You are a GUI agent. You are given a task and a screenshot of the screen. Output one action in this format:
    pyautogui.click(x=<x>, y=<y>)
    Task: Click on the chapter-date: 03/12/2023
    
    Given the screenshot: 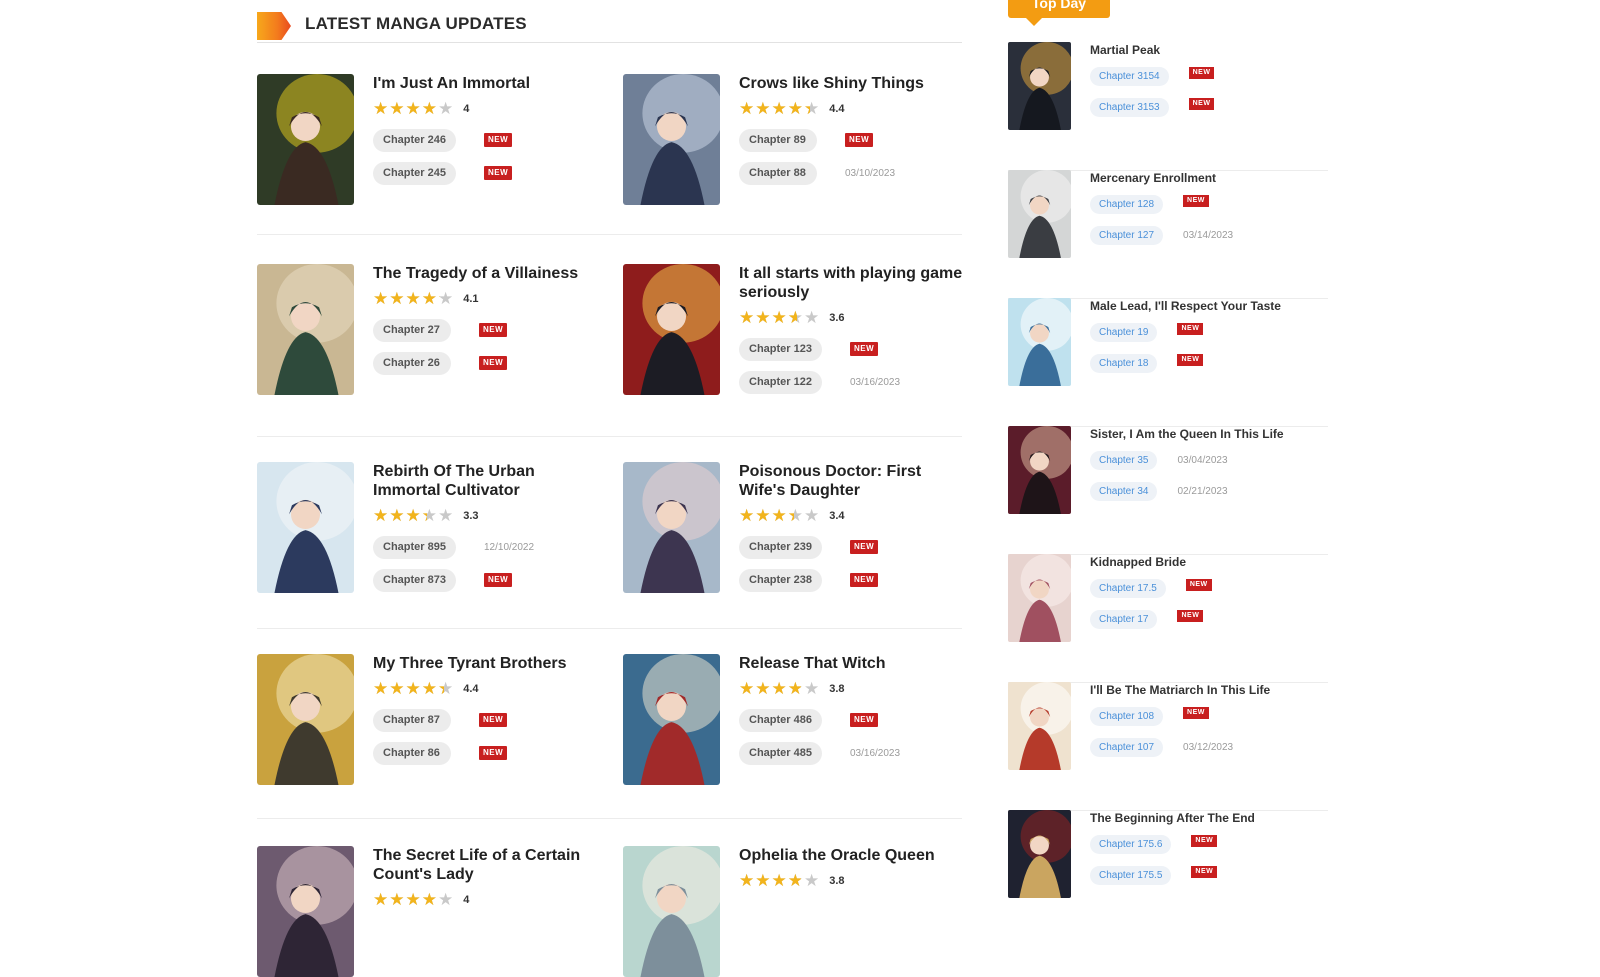 What is the action you would take?
    pyautogui.click(x=1208, y=747)
    